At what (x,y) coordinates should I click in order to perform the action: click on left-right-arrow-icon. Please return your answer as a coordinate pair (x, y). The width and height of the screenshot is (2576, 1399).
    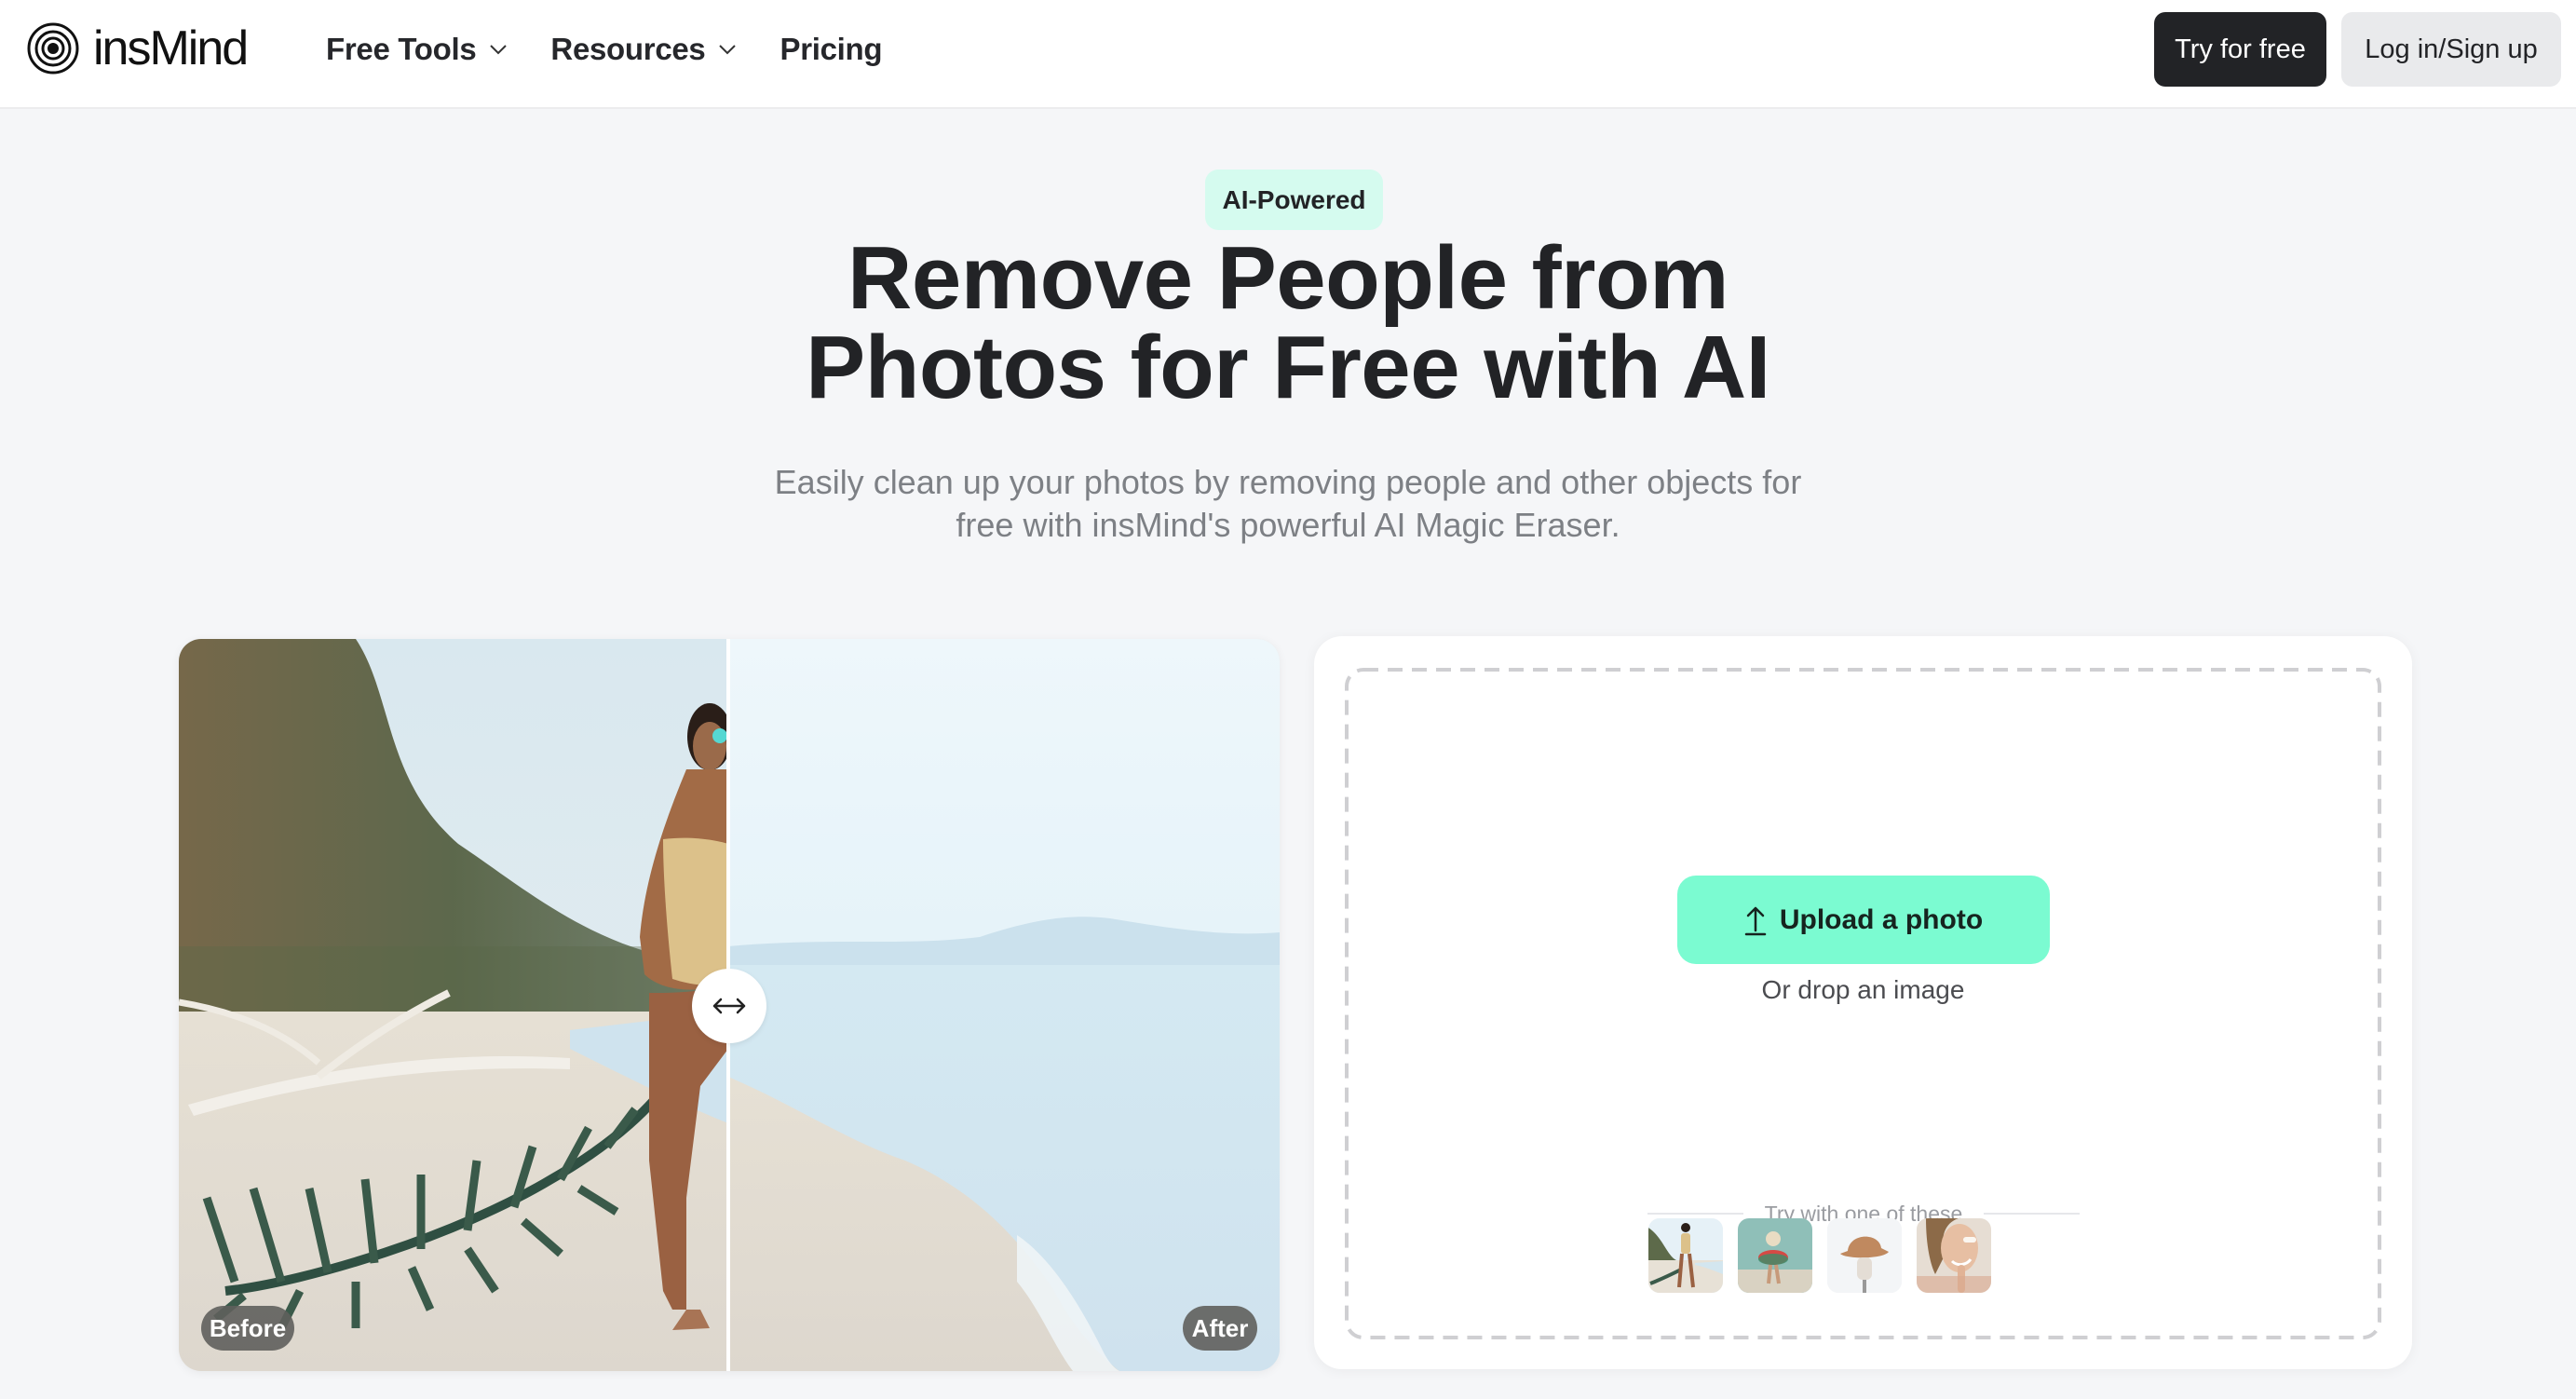
    Looking at the image, I should click on (729, 1006).